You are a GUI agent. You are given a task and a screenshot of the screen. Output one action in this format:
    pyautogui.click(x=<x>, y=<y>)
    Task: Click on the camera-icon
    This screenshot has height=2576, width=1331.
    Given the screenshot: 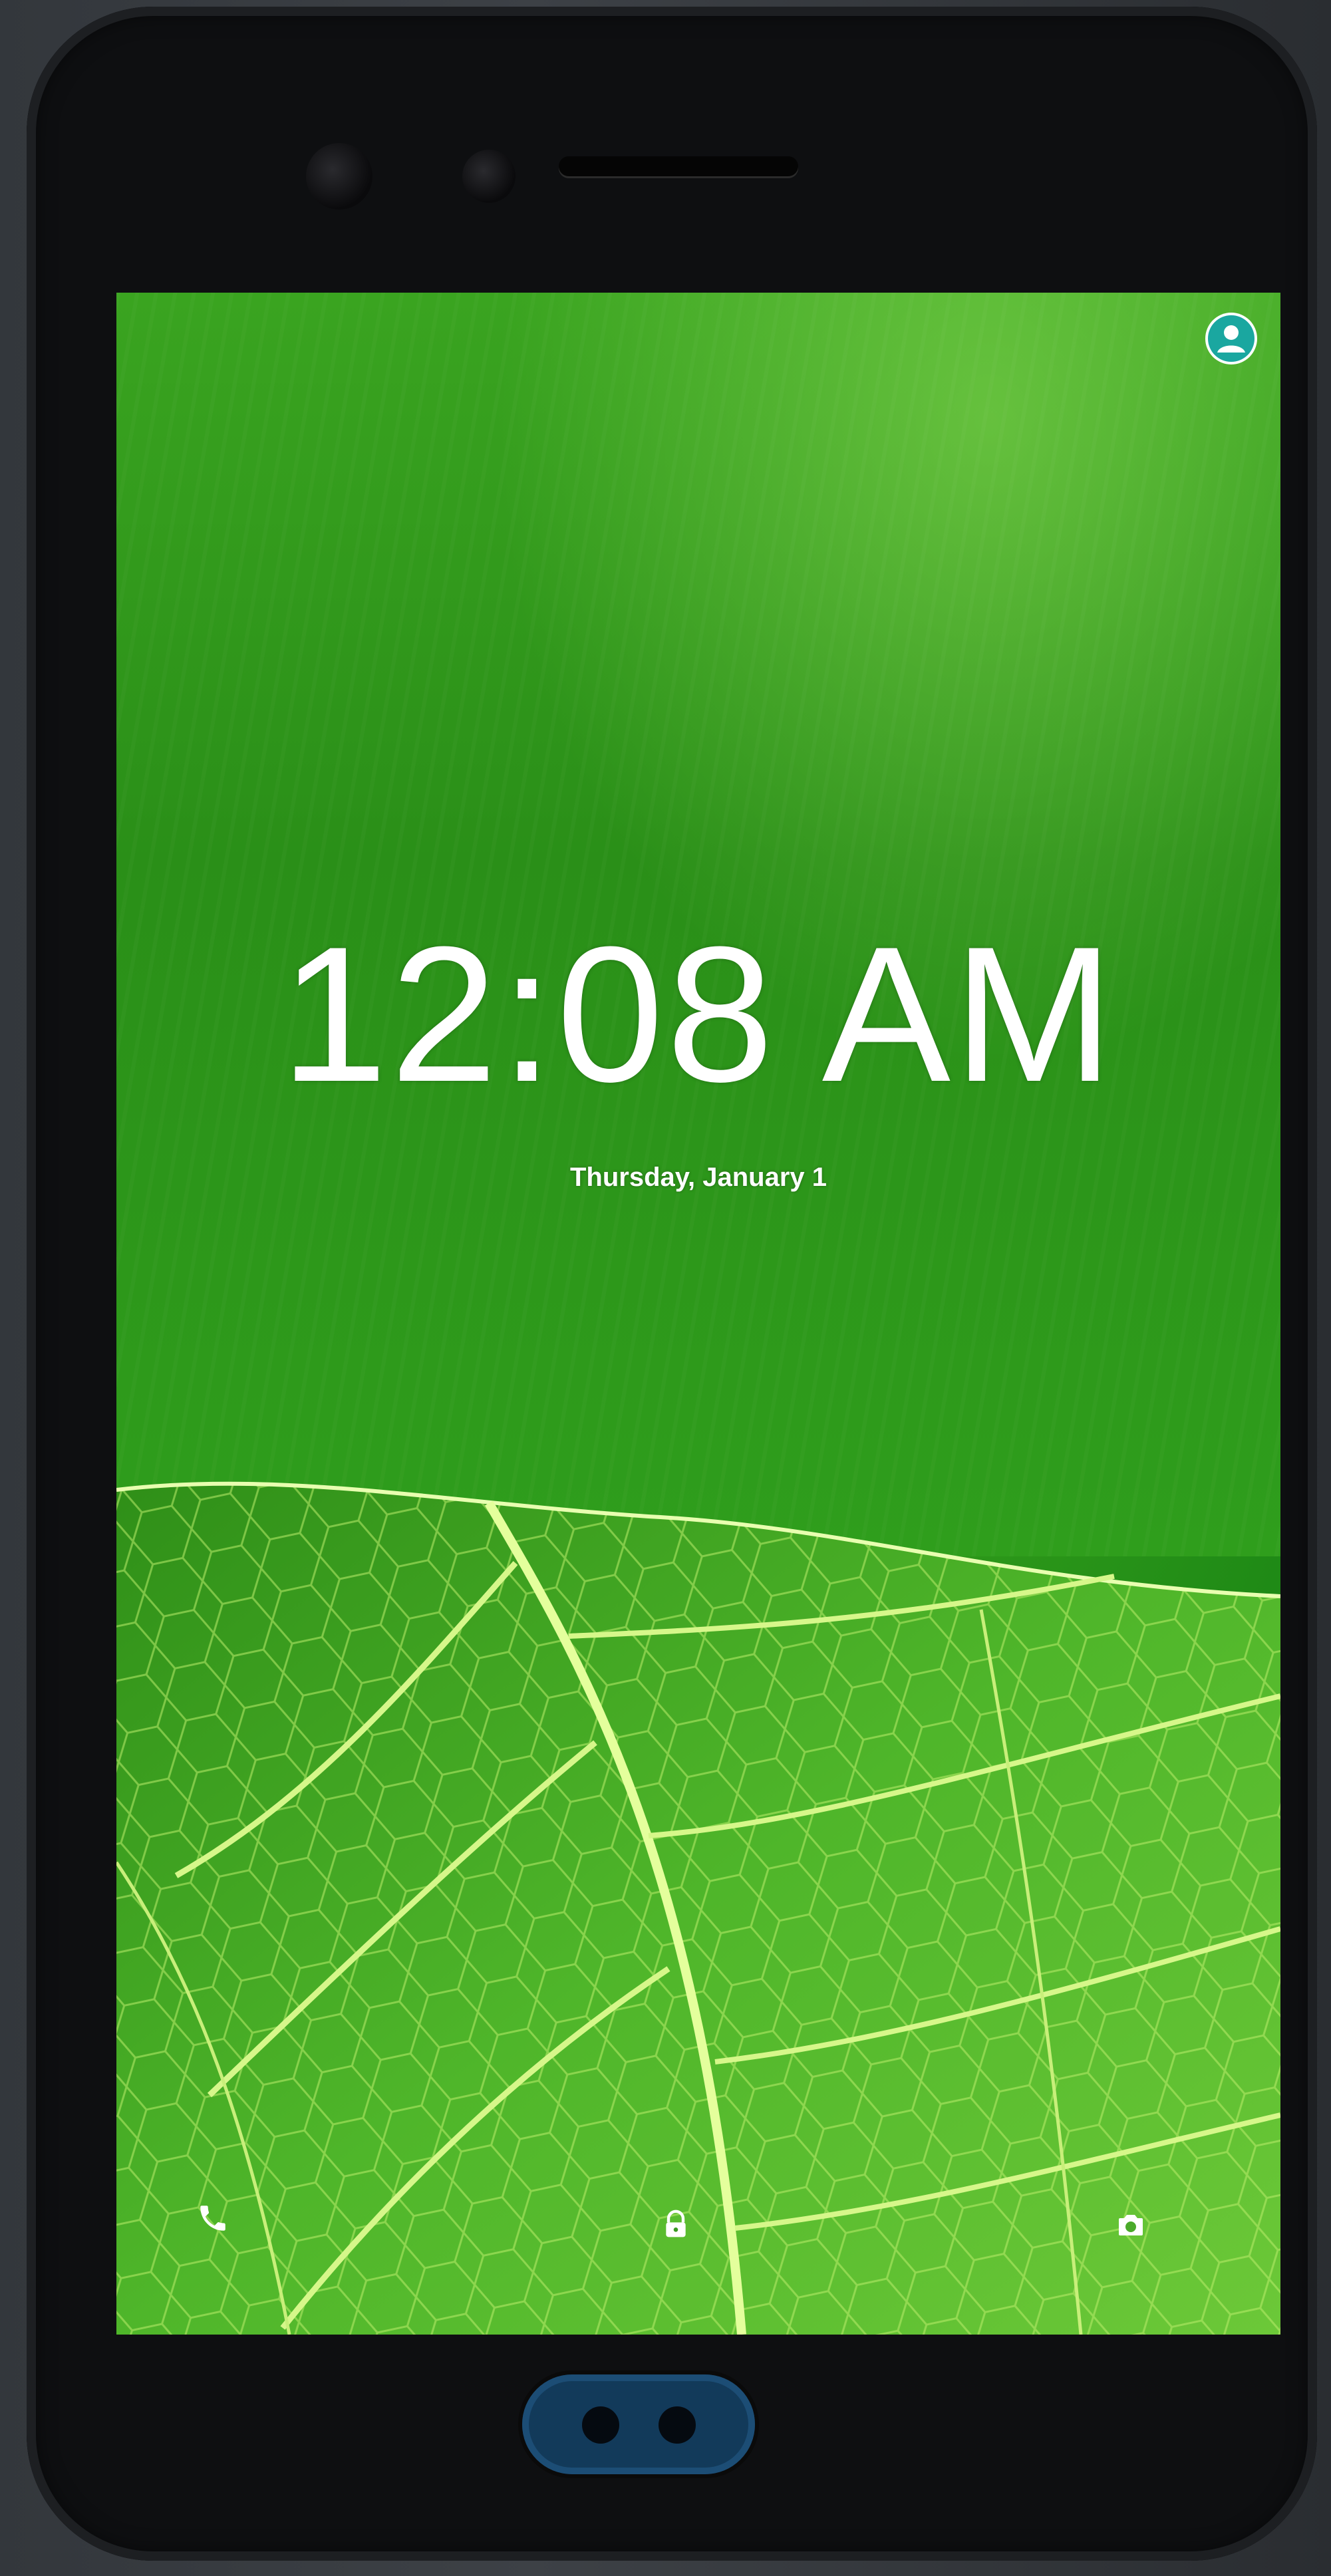 What is the action you would take?
    pyautogui.click(x=1131, y=2225)
    